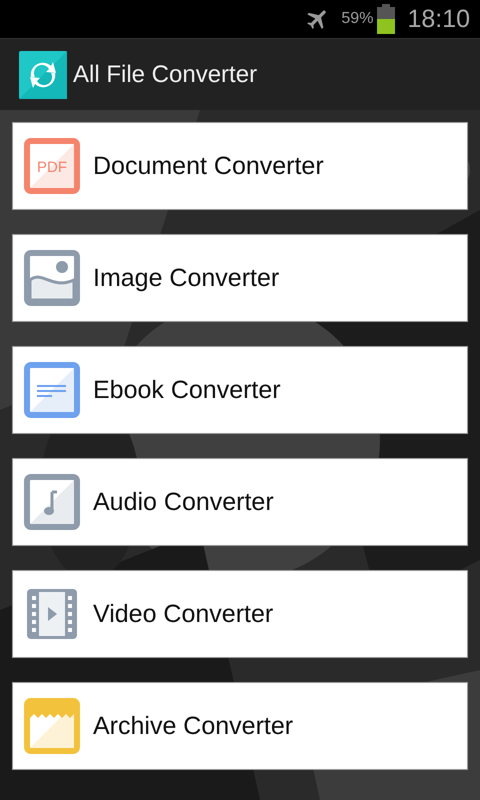 This screenshot has width=480, height=800. Describe the element at coordinates (165, 74) in the screenshot. I see `app-title: All File Converter` at that location.